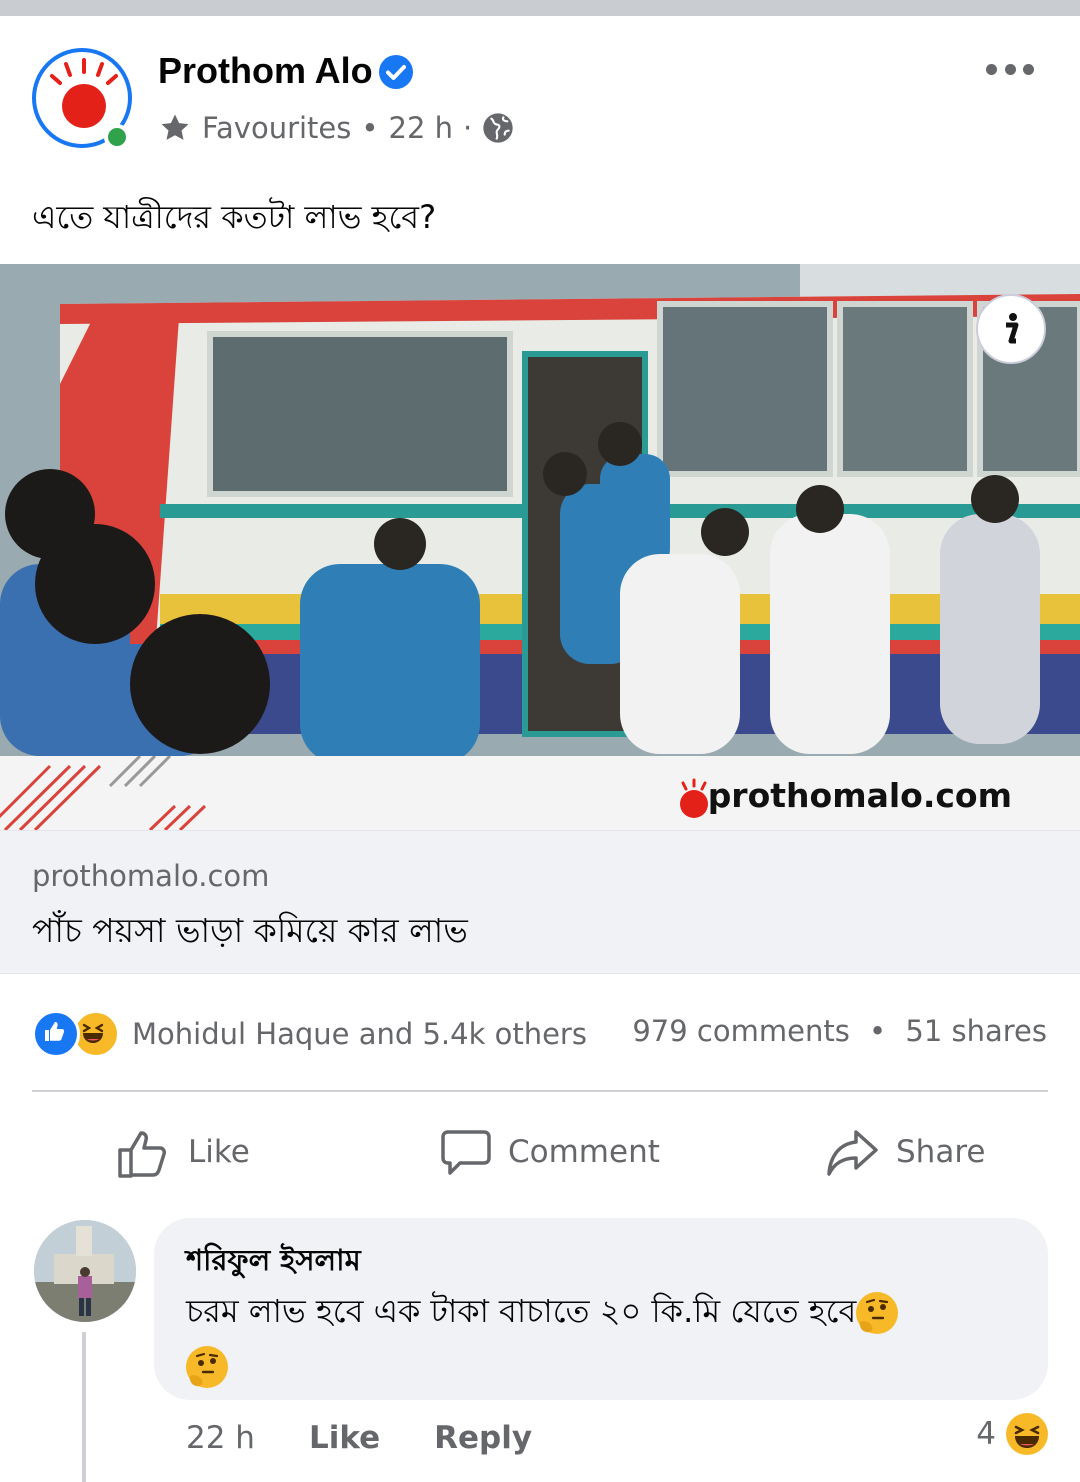  Describe the element at coordinates (540, 8) in the screenshot. I see `top-divider-bar` at that location.